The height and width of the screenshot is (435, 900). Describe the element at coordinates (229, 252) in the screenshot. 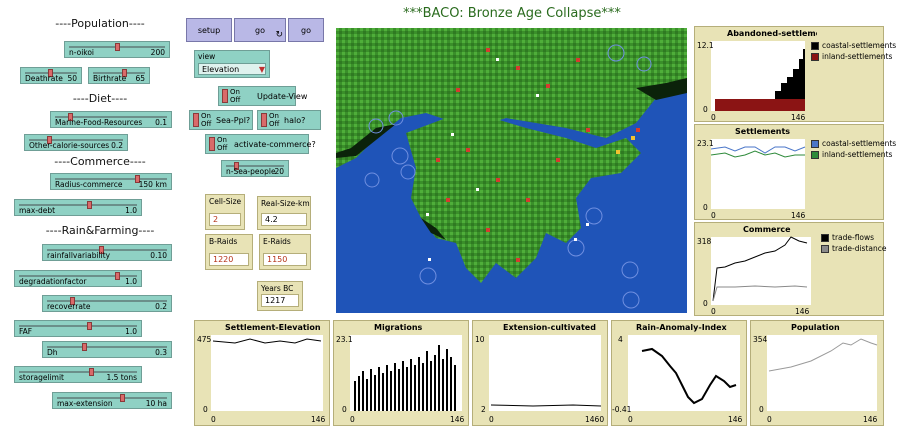

I see `monitor-b-raids: B-Raids 1220` at that location.